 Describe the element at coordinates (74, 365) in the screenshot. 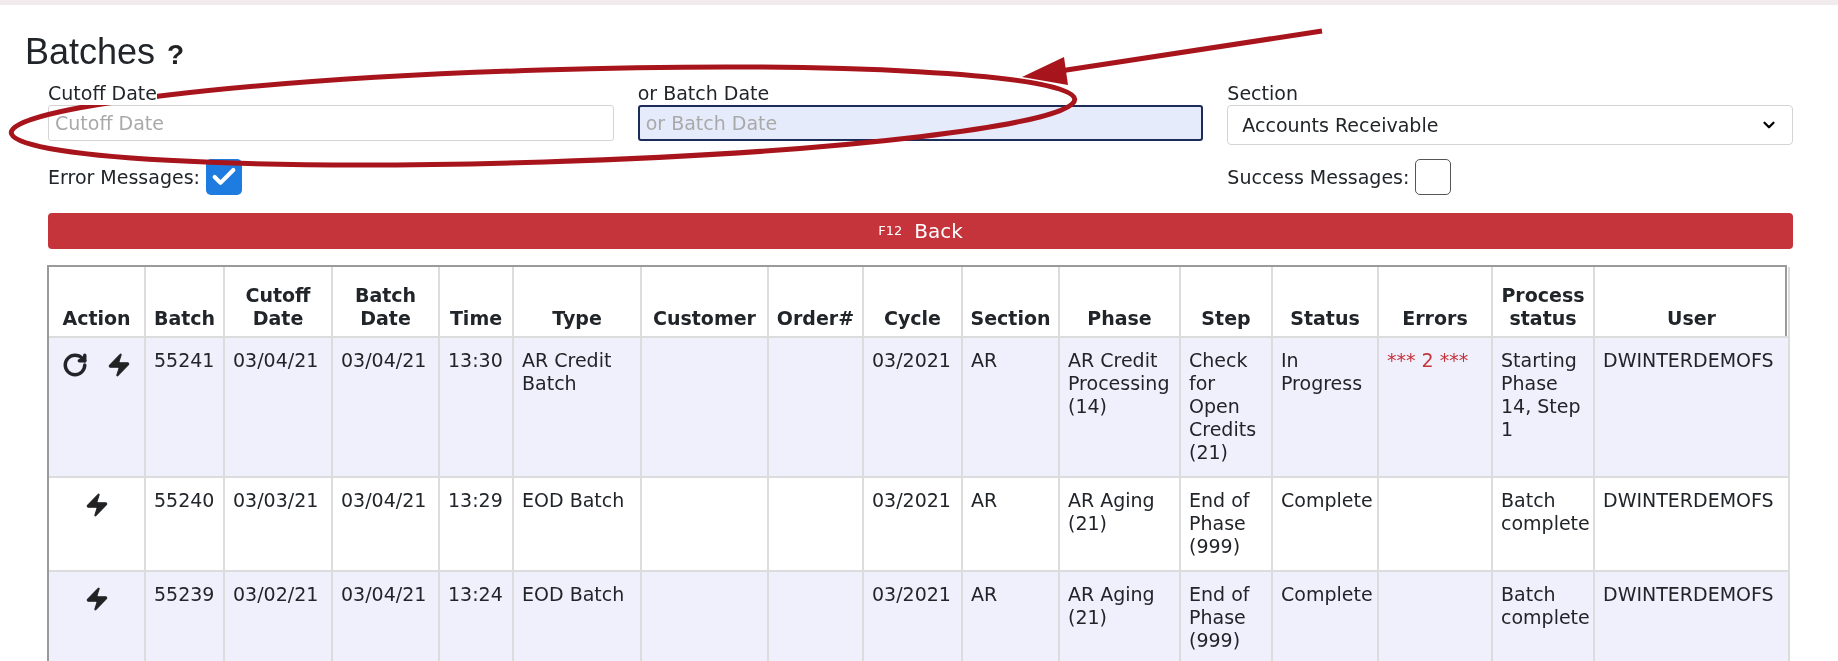

I see `refresh-icon` at that location.